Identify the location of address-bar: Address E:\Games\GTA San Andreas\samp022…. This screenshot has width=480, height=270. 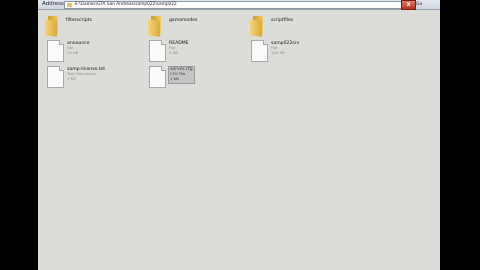
(239, 5).